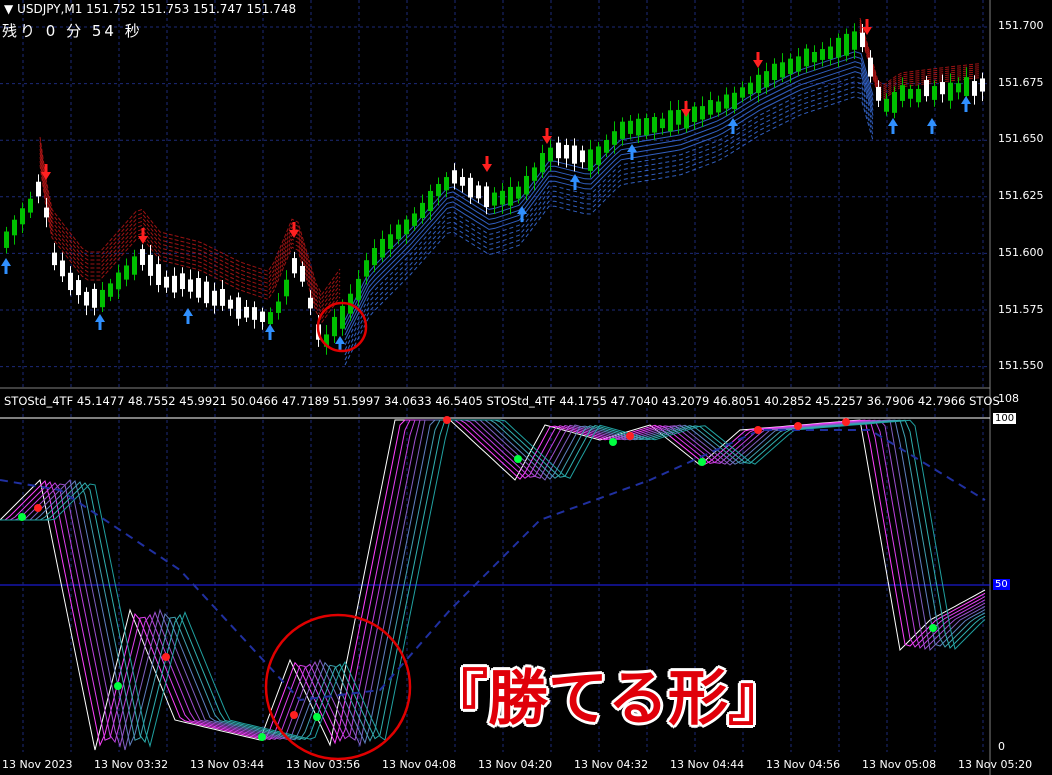 The height and width of the screenshot is (775, 1052). I want to click on ma-line-red, so click(920, 51).